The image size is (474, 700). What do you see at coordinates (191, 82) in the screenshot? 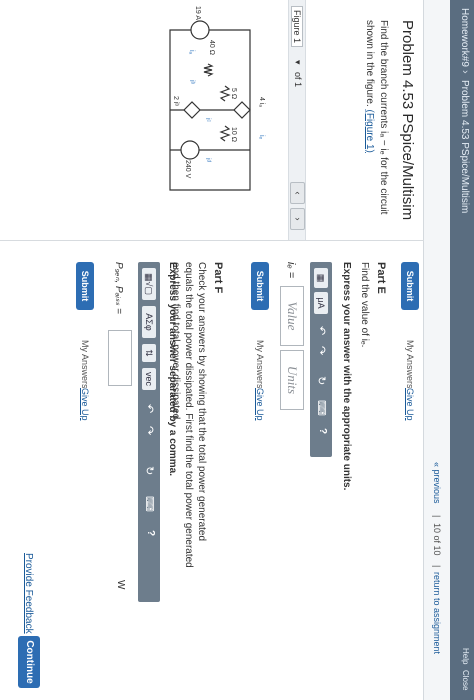
I see `label-ib: iᵇ` at bounding box center [191, 82].